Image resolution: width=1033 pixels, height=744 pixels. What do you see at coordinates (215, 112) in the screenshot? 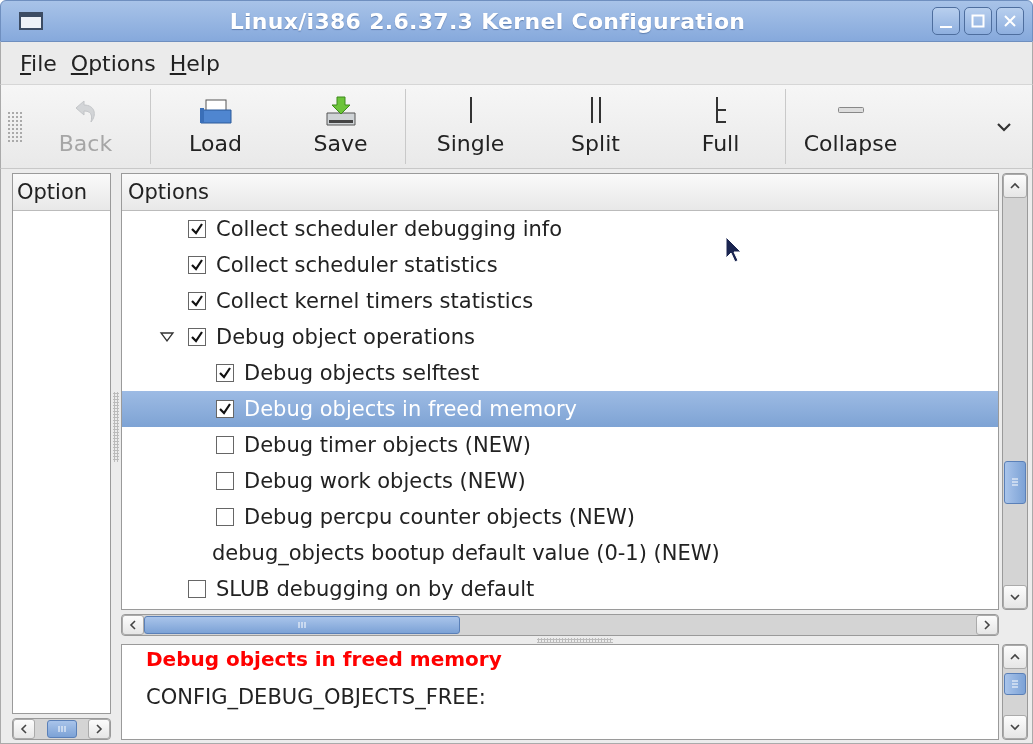
I see `tray-icon` at bounding box center [215, 112].